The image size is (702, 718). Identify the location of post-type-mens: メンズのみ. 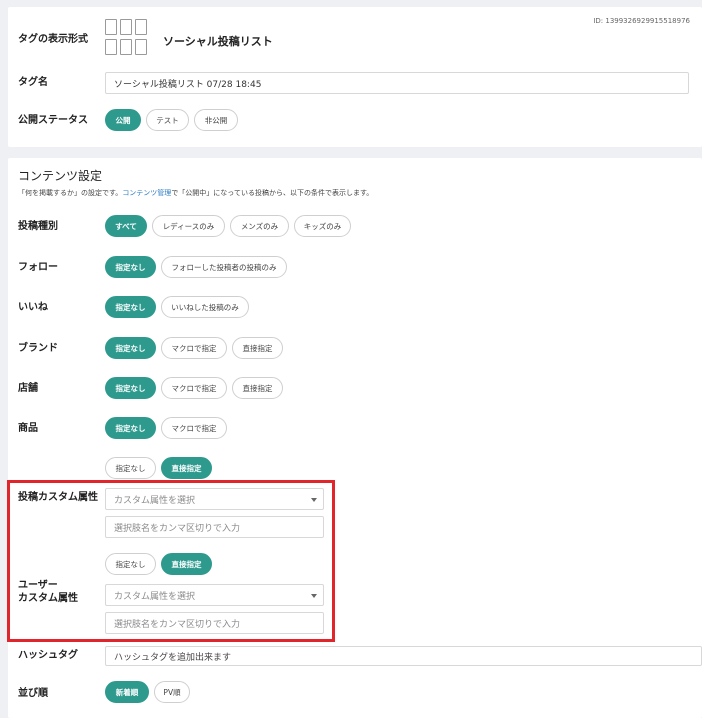
(259, 226).